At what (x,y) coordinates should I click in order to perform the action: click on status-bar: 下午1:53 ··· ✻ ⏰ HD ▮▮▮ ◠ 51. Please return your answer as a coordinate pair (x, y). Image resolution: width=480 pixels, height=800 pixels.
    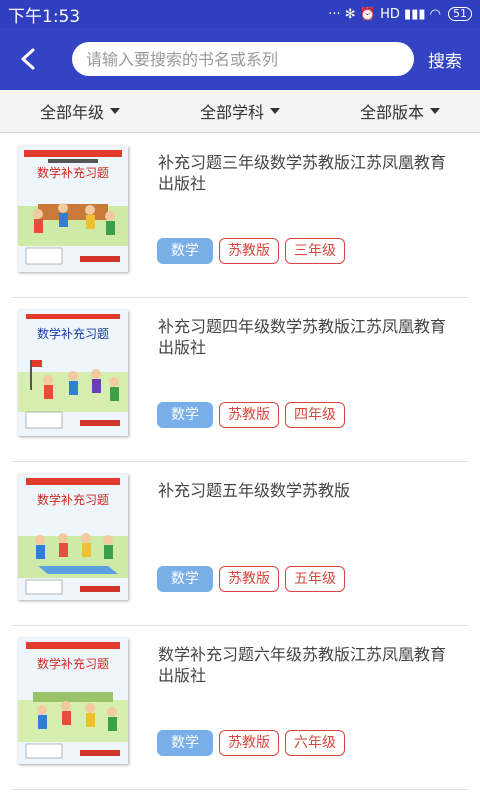
    Looking at the image, I should click on (240, 14).